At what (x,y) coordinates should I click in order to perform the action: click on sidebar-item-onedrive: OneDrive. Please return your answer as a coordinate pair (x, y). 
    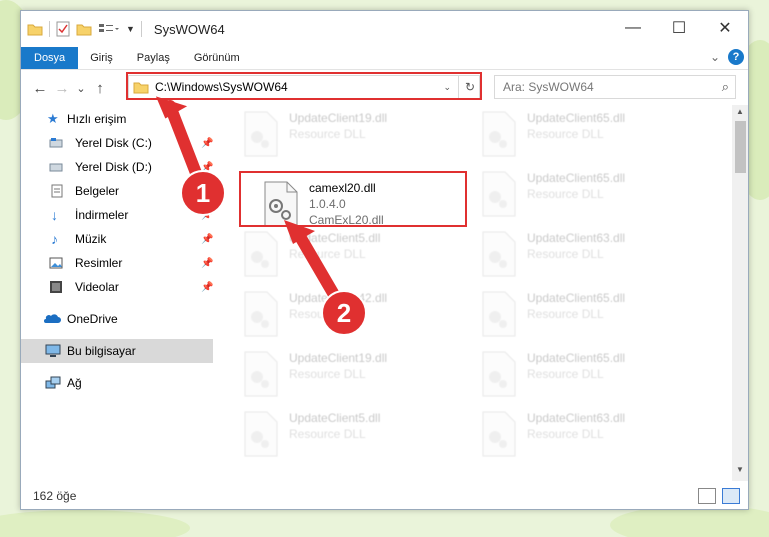
    Looking at the image, I should click on (117, 319).